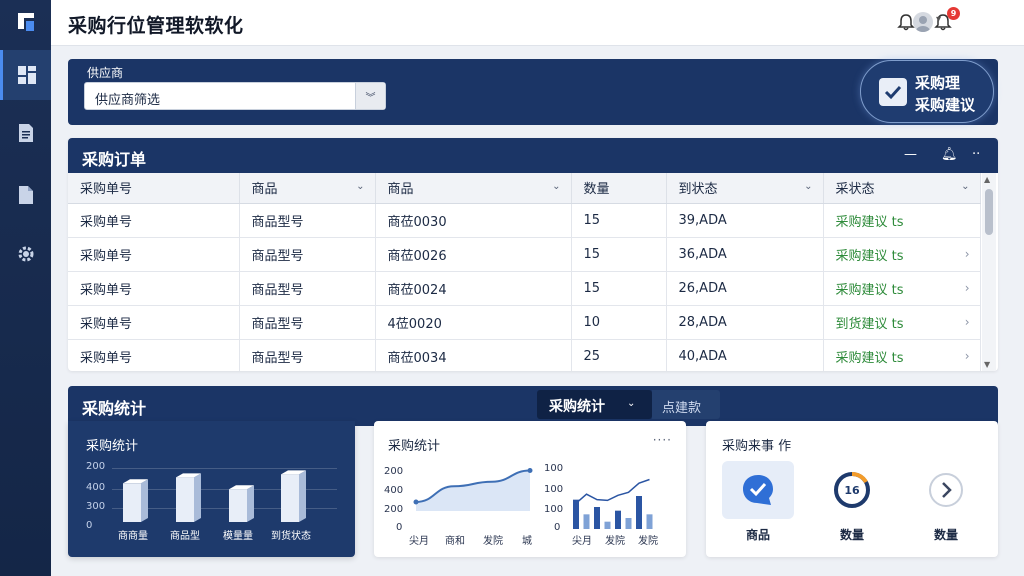 Image resolution: width=1024 pixels, height=576 pixels. What do you see at coordinates (114, 159) in the screenshot?
I see `orders-title: 采购订单` at bounding box center [114, 159].